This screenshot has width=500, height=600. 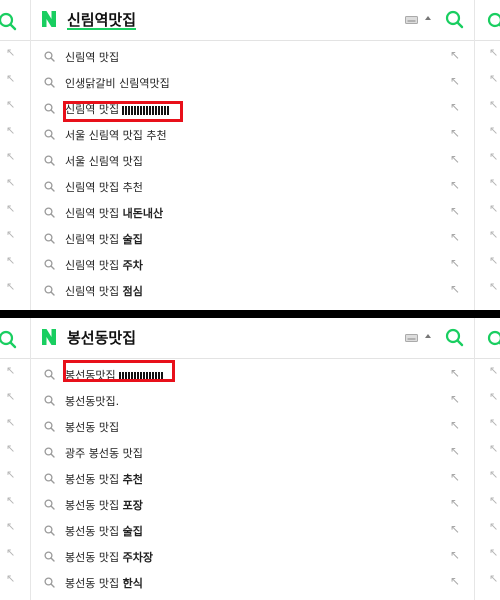 What do you see at coordinates (252, 427) in the screenshot?
I see `suggestion-item: 봉선동 맛집 ↖` at bounding box center [252, 427].